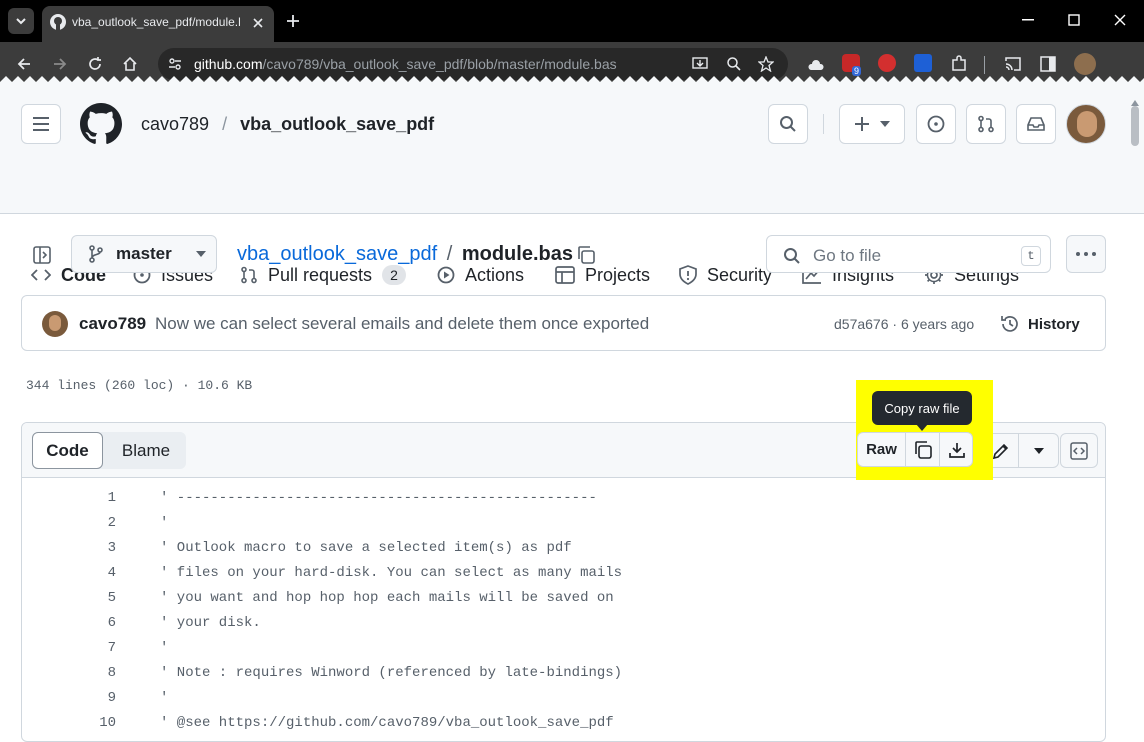 The image size is (1144, 742). Describe the element at coordinates (959, 64) in the screenshot. I see `puzzle-icon` at that location.